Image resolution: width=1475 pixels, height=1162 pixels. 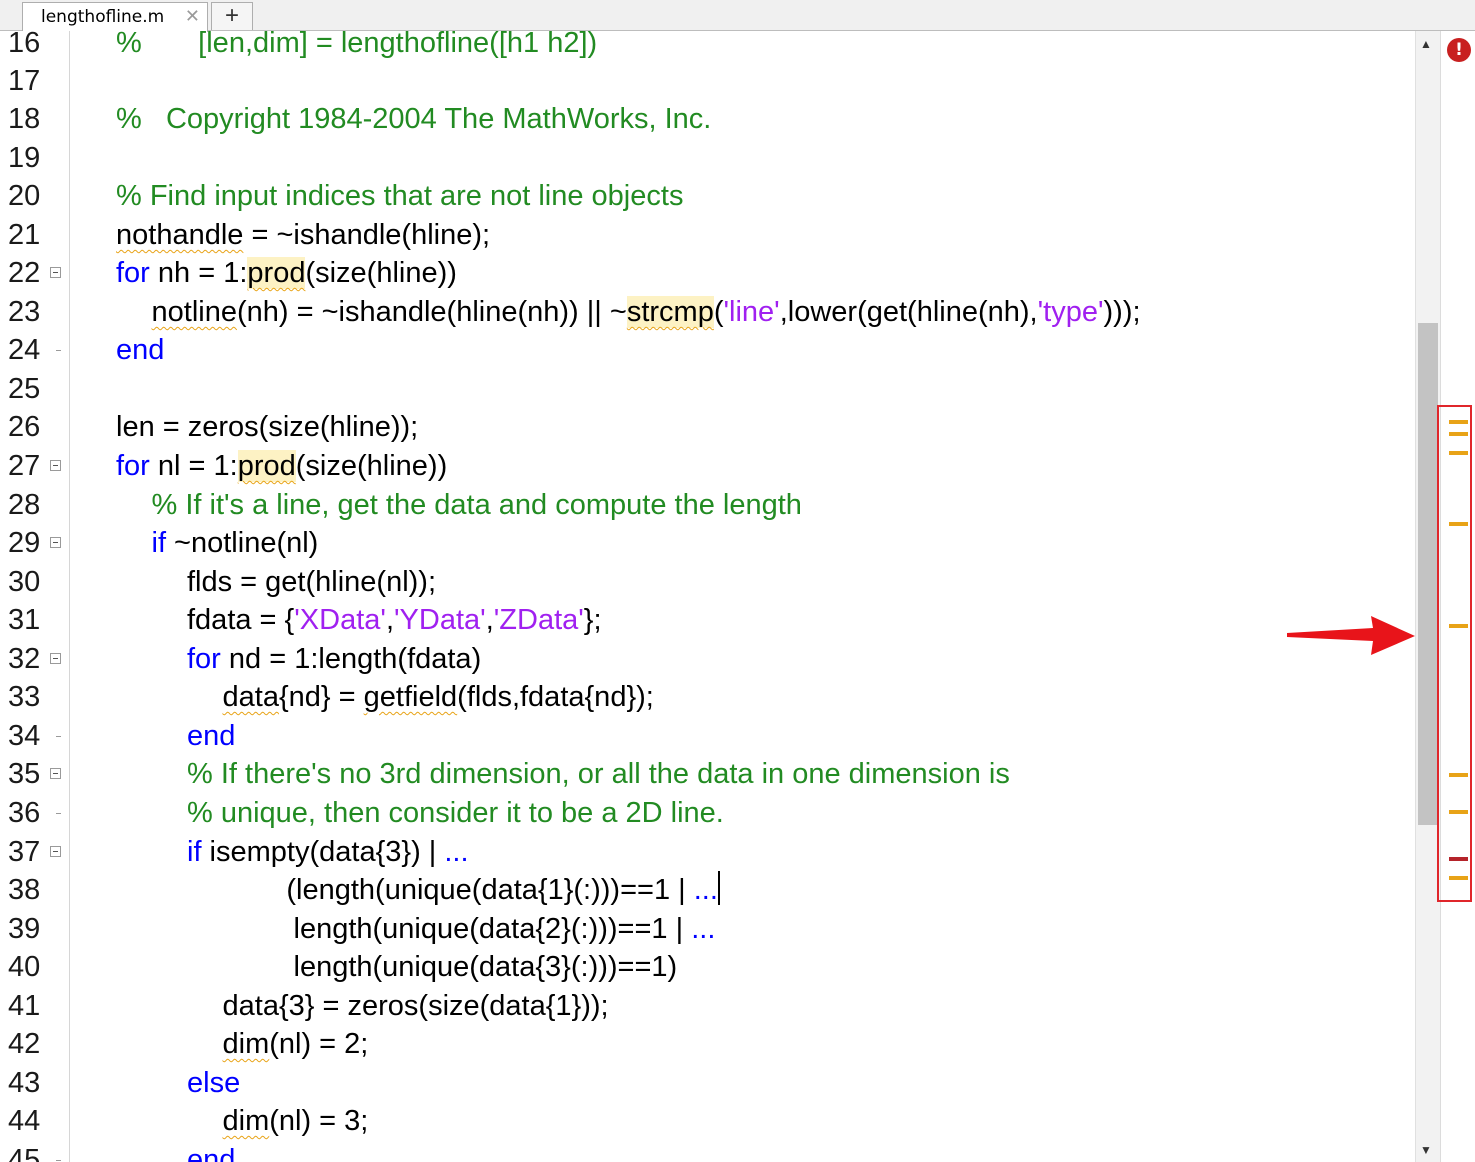 I want to click on line-number: 22, so click(x=24, y=273).